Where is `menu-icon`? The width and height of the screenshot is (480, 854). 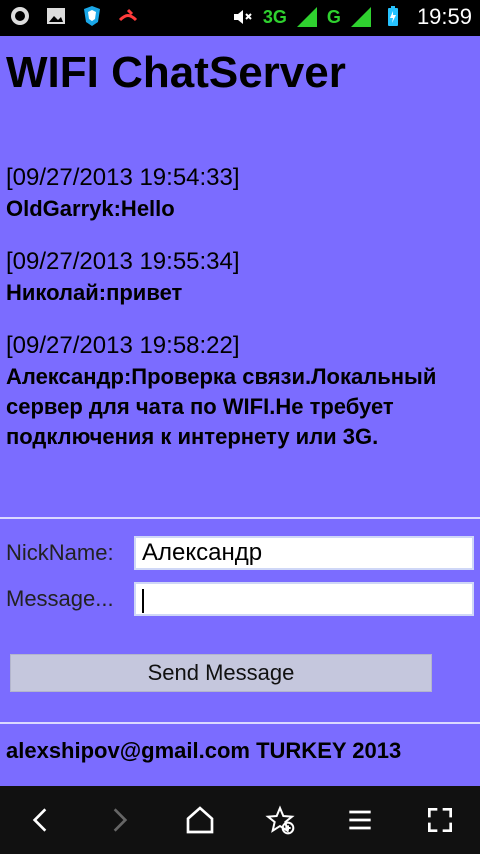
menu-icon is located at coordinates (360, 820).